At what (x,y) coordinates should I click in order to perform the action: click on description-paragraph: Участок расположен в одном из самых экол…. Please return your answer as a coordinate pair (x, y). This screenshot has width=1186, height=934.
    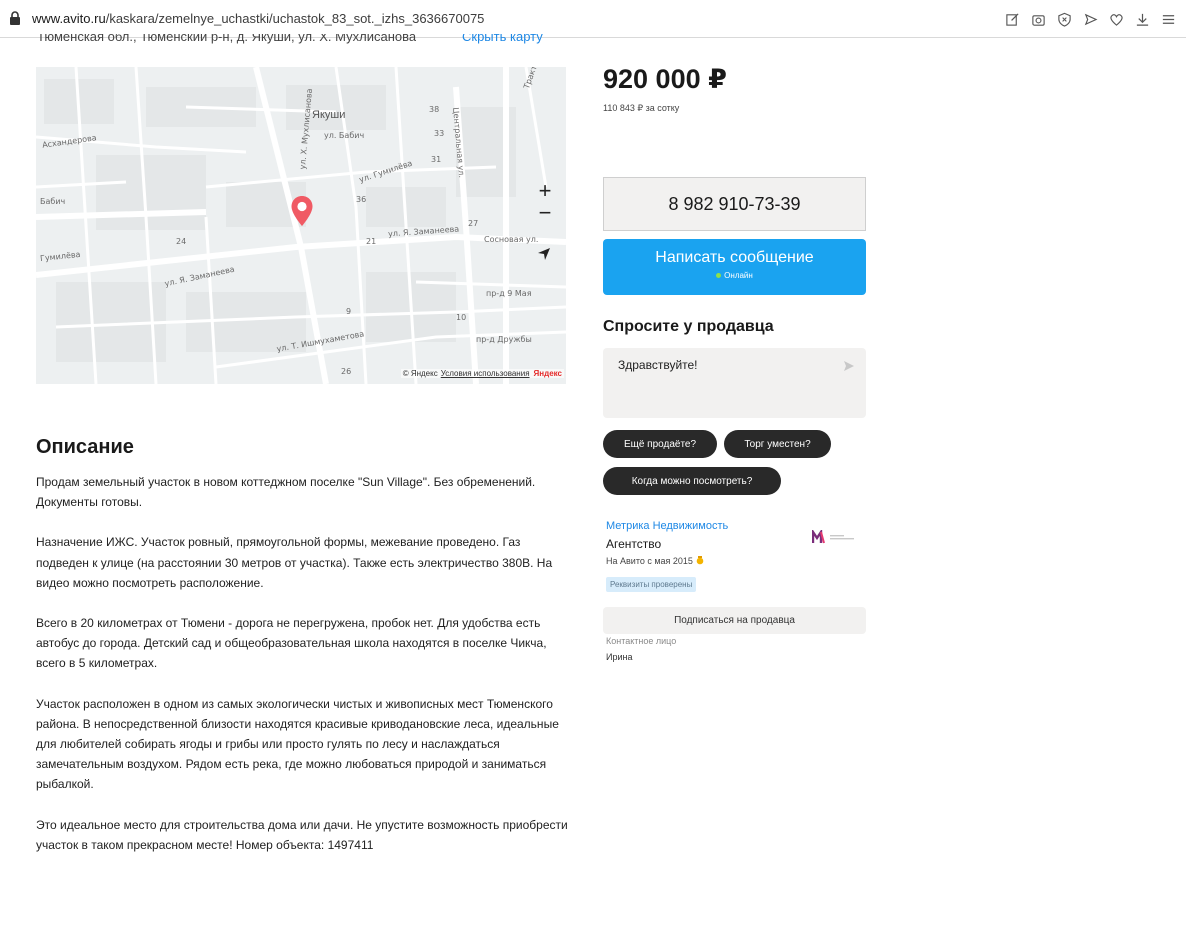
    Looking at the image, I should click on (297, 744).